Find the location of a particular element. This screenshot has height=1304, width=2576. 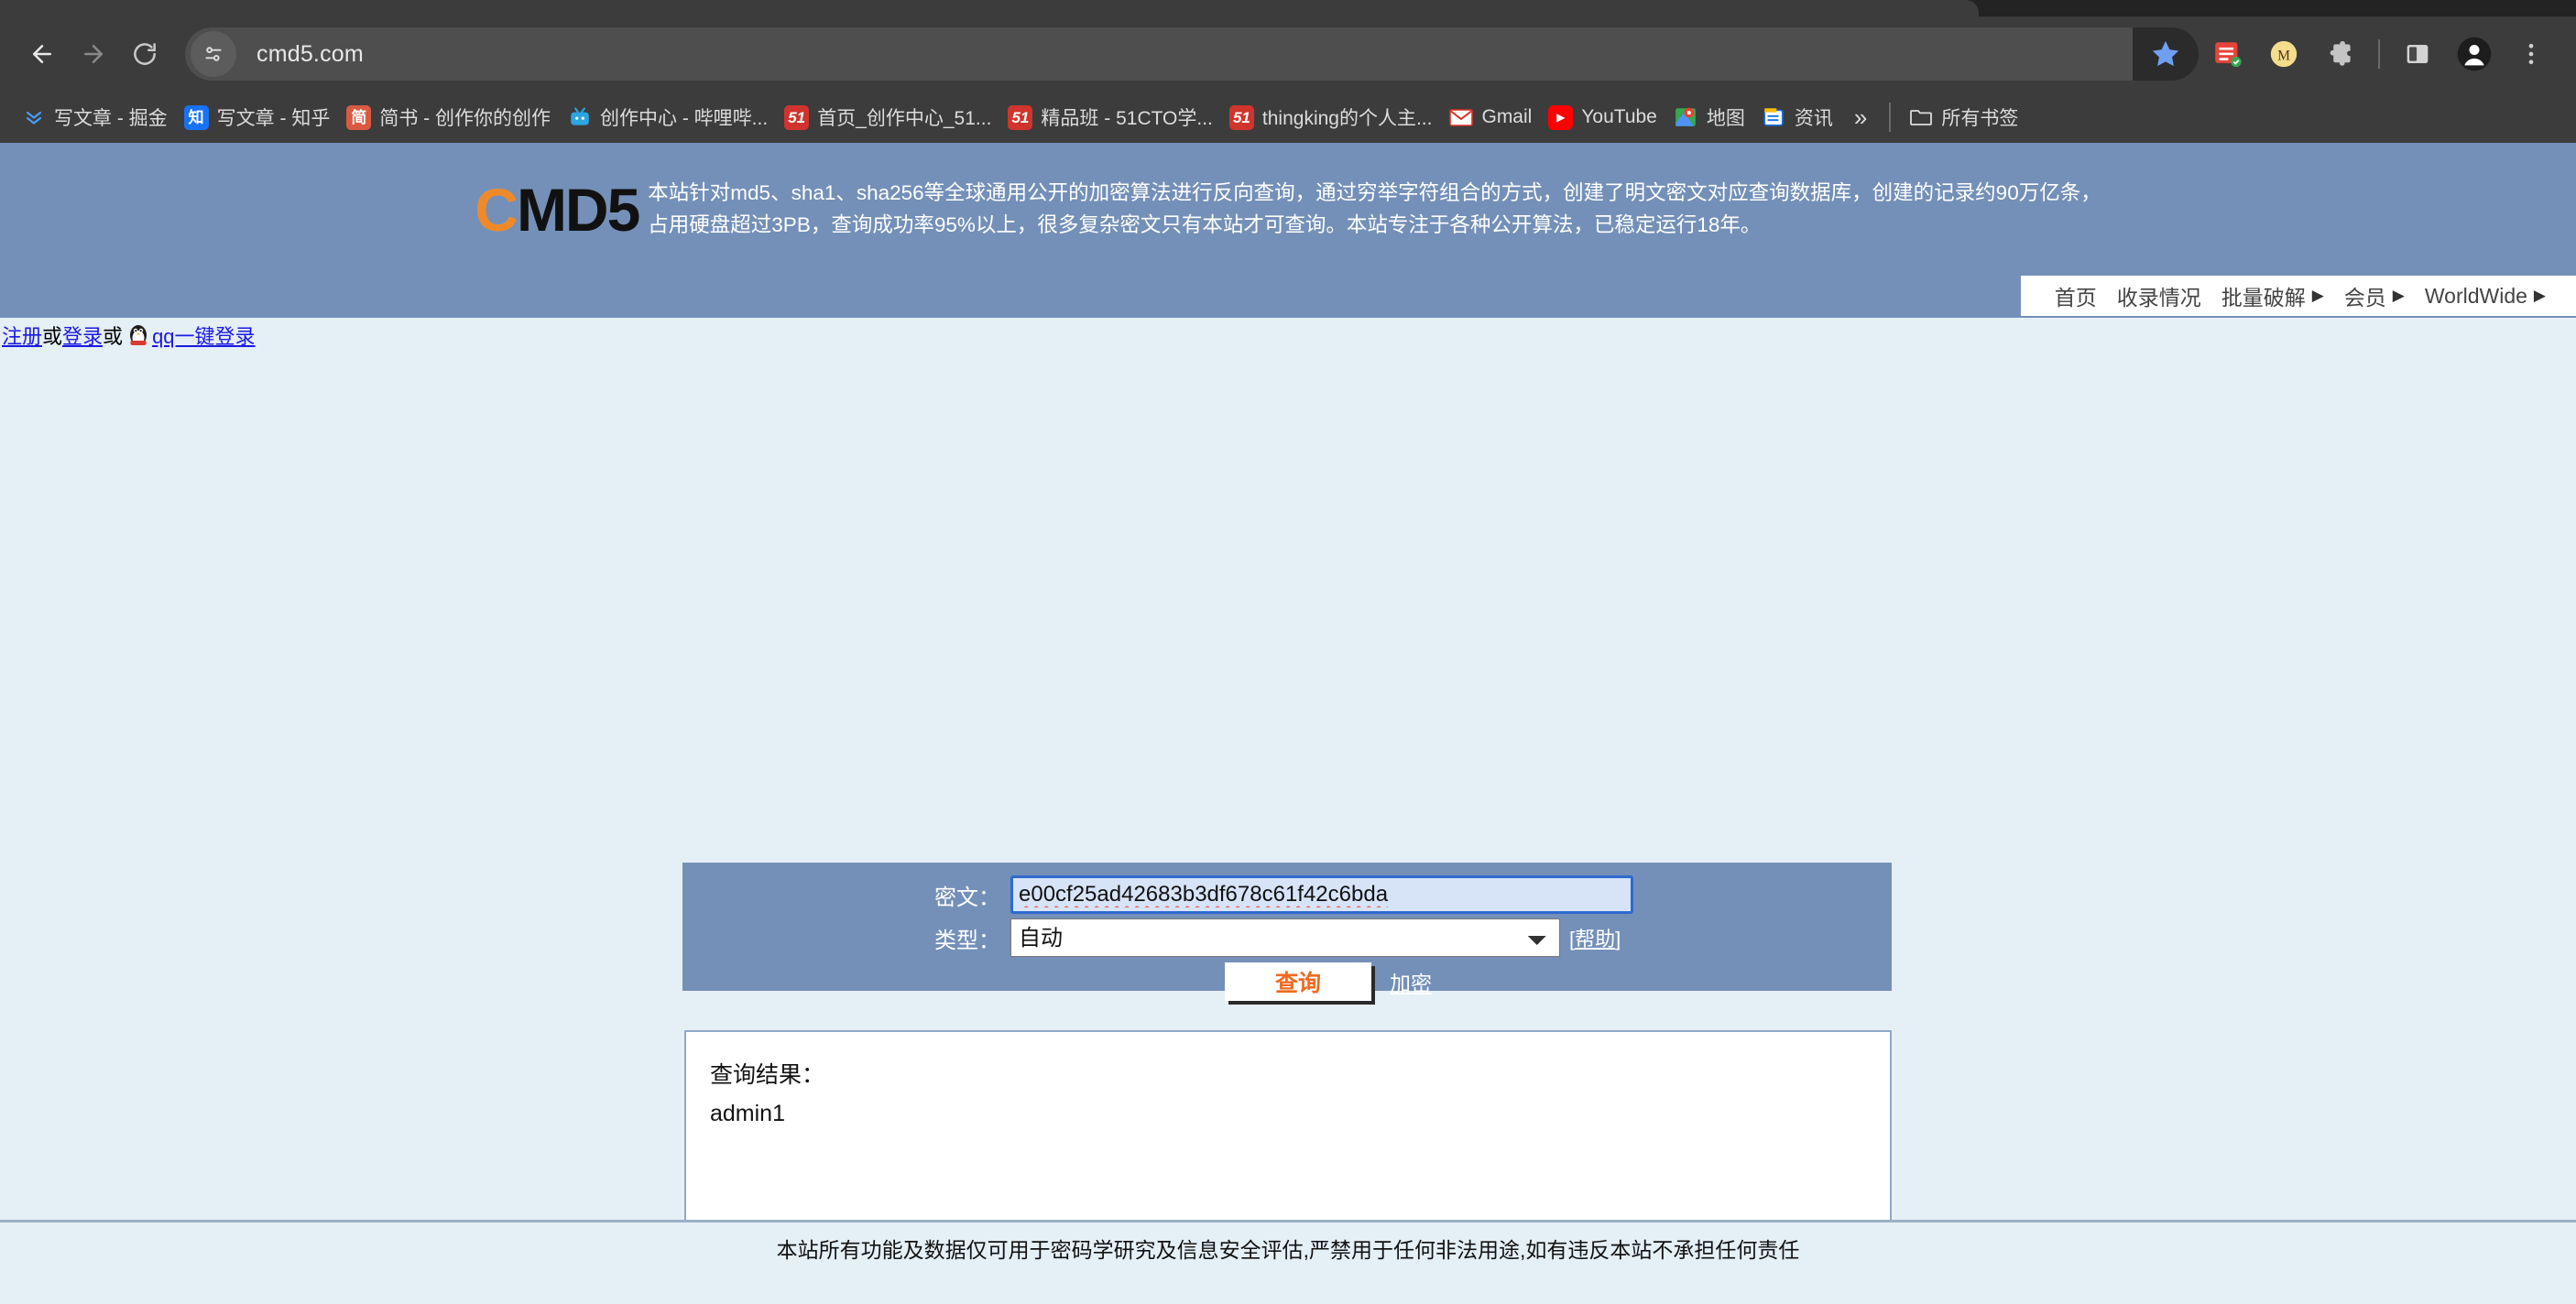

nav-item-batch-crack: 批量破解 ▶ is located at coordinates (2272, 295).